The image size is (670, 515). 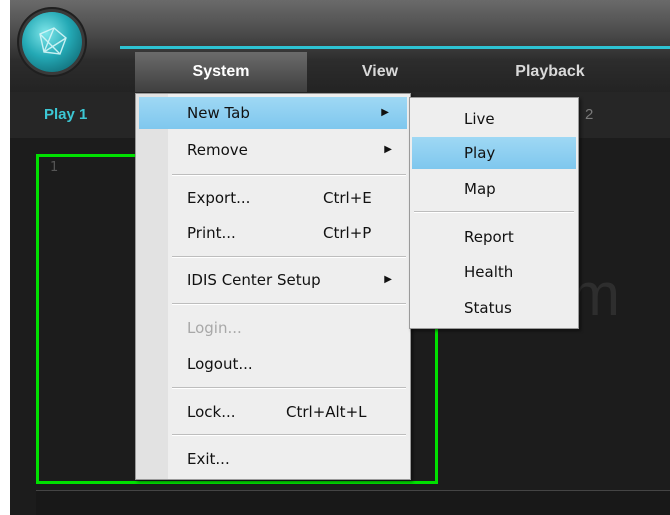 I want to click on submenu-item-play: Play, so click(x=494, y=153).